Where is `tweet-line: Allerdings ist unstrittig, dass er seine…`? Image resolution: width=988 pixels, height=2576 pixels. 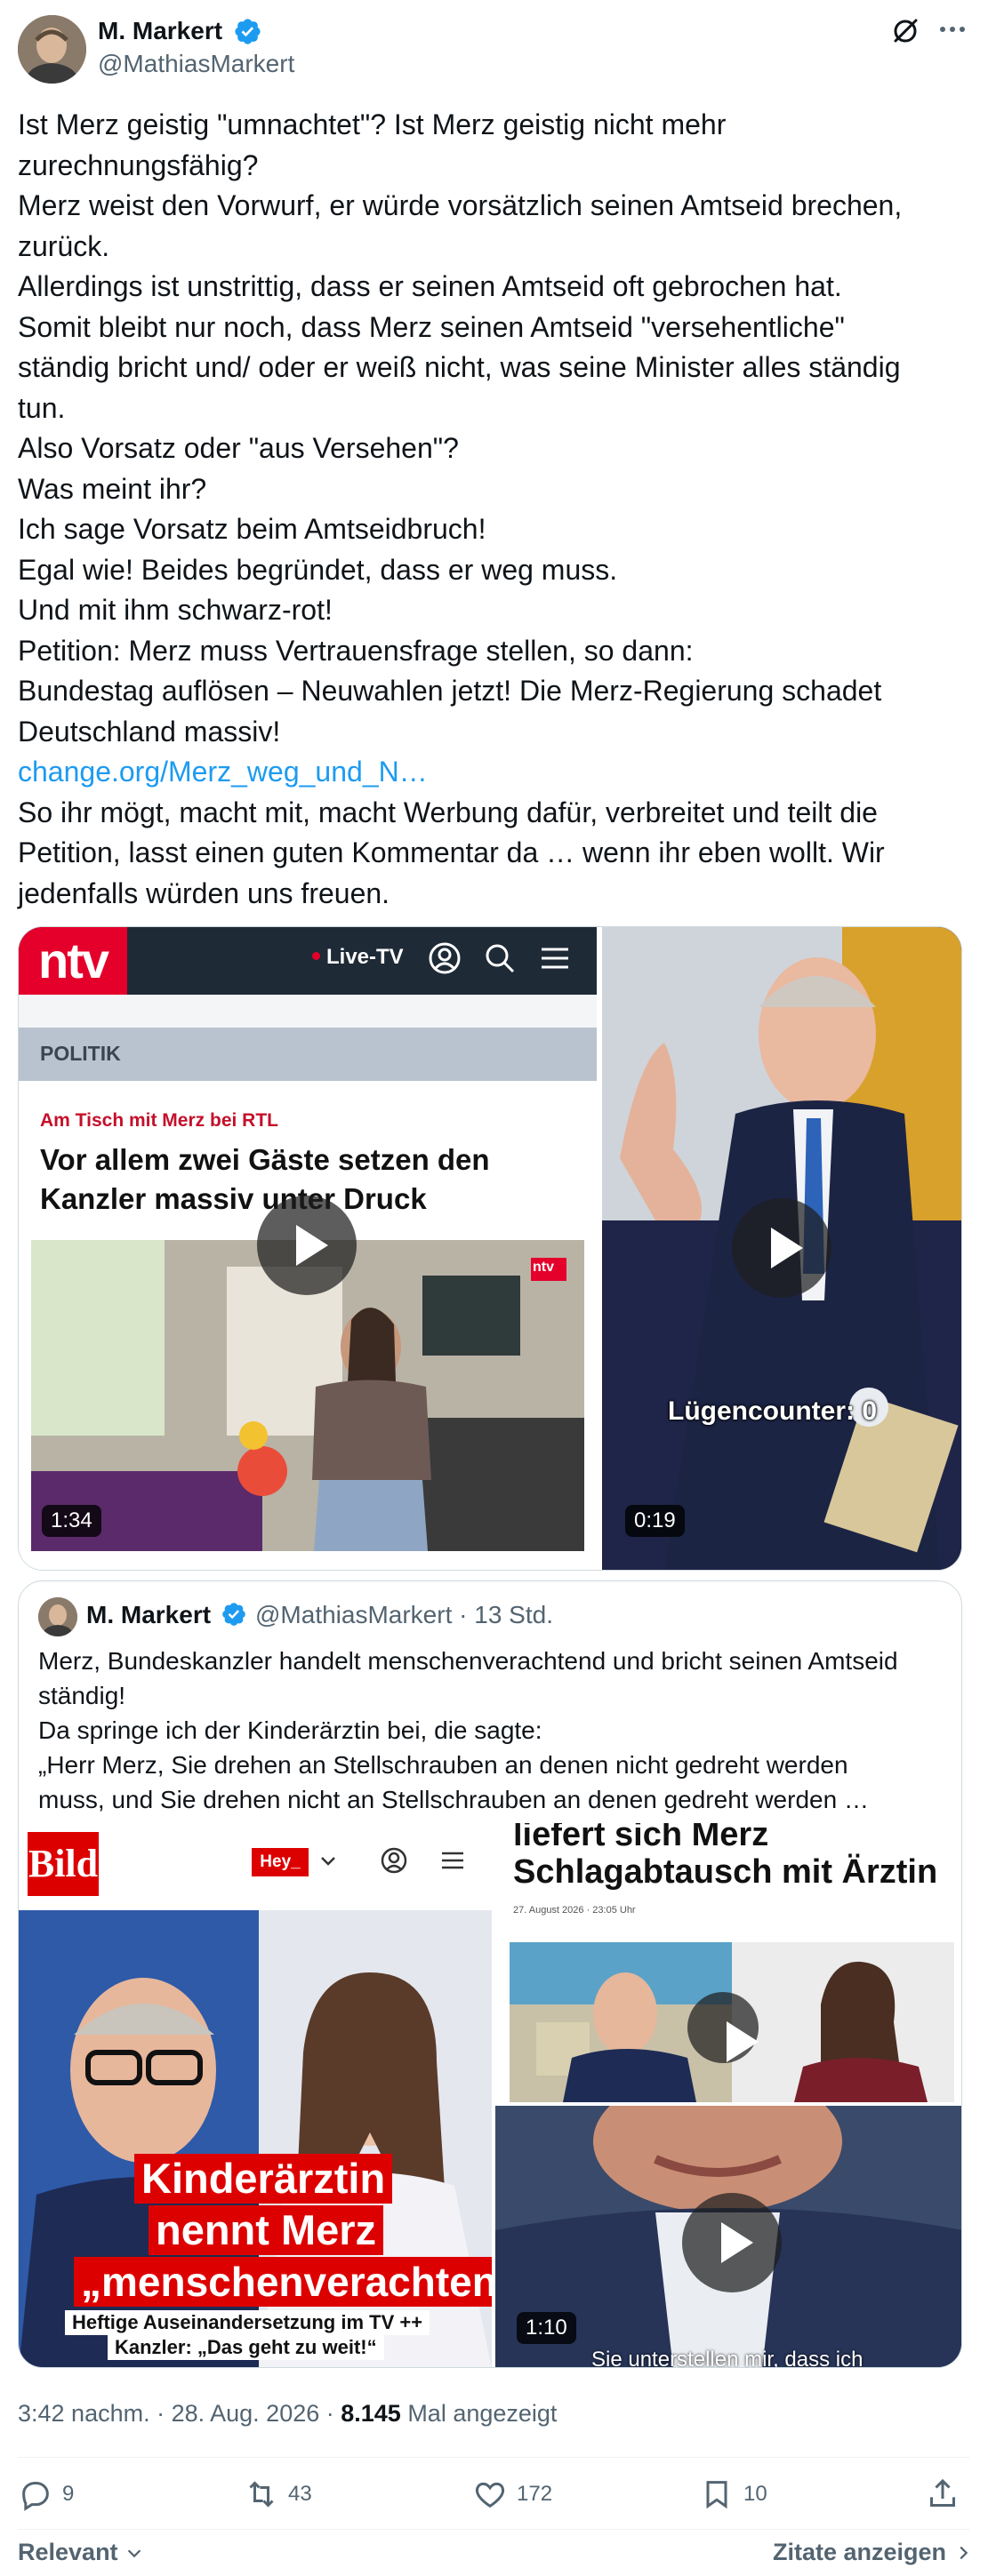
tweet-line: Allerdings ist unstrittig, dass er seine… is located at coordinates (430, 286).